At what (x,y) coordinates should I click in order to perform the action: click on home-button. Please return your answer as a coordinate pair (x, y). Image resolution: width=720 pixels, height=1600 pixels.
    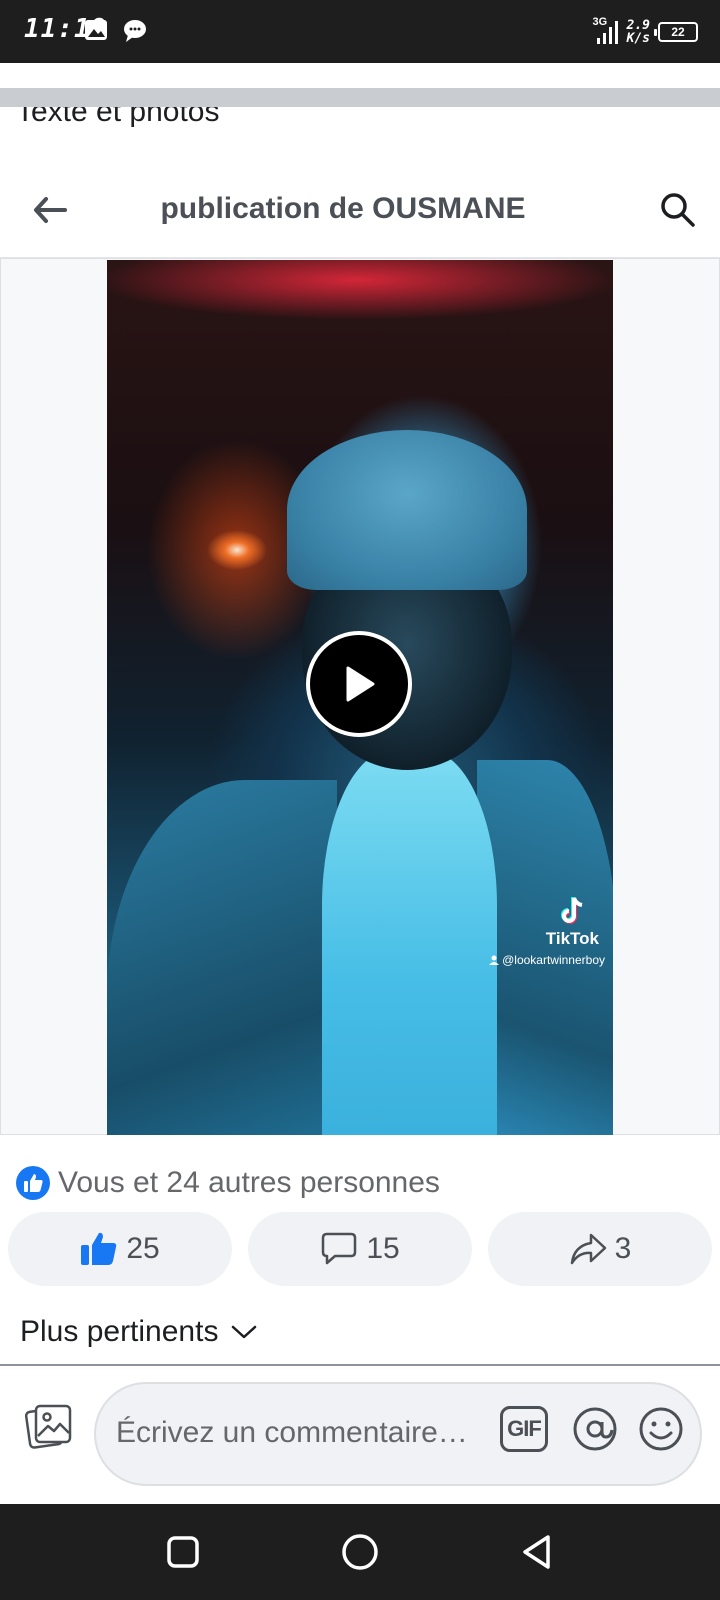
    Looking at the image, I should click on (360, 1552).